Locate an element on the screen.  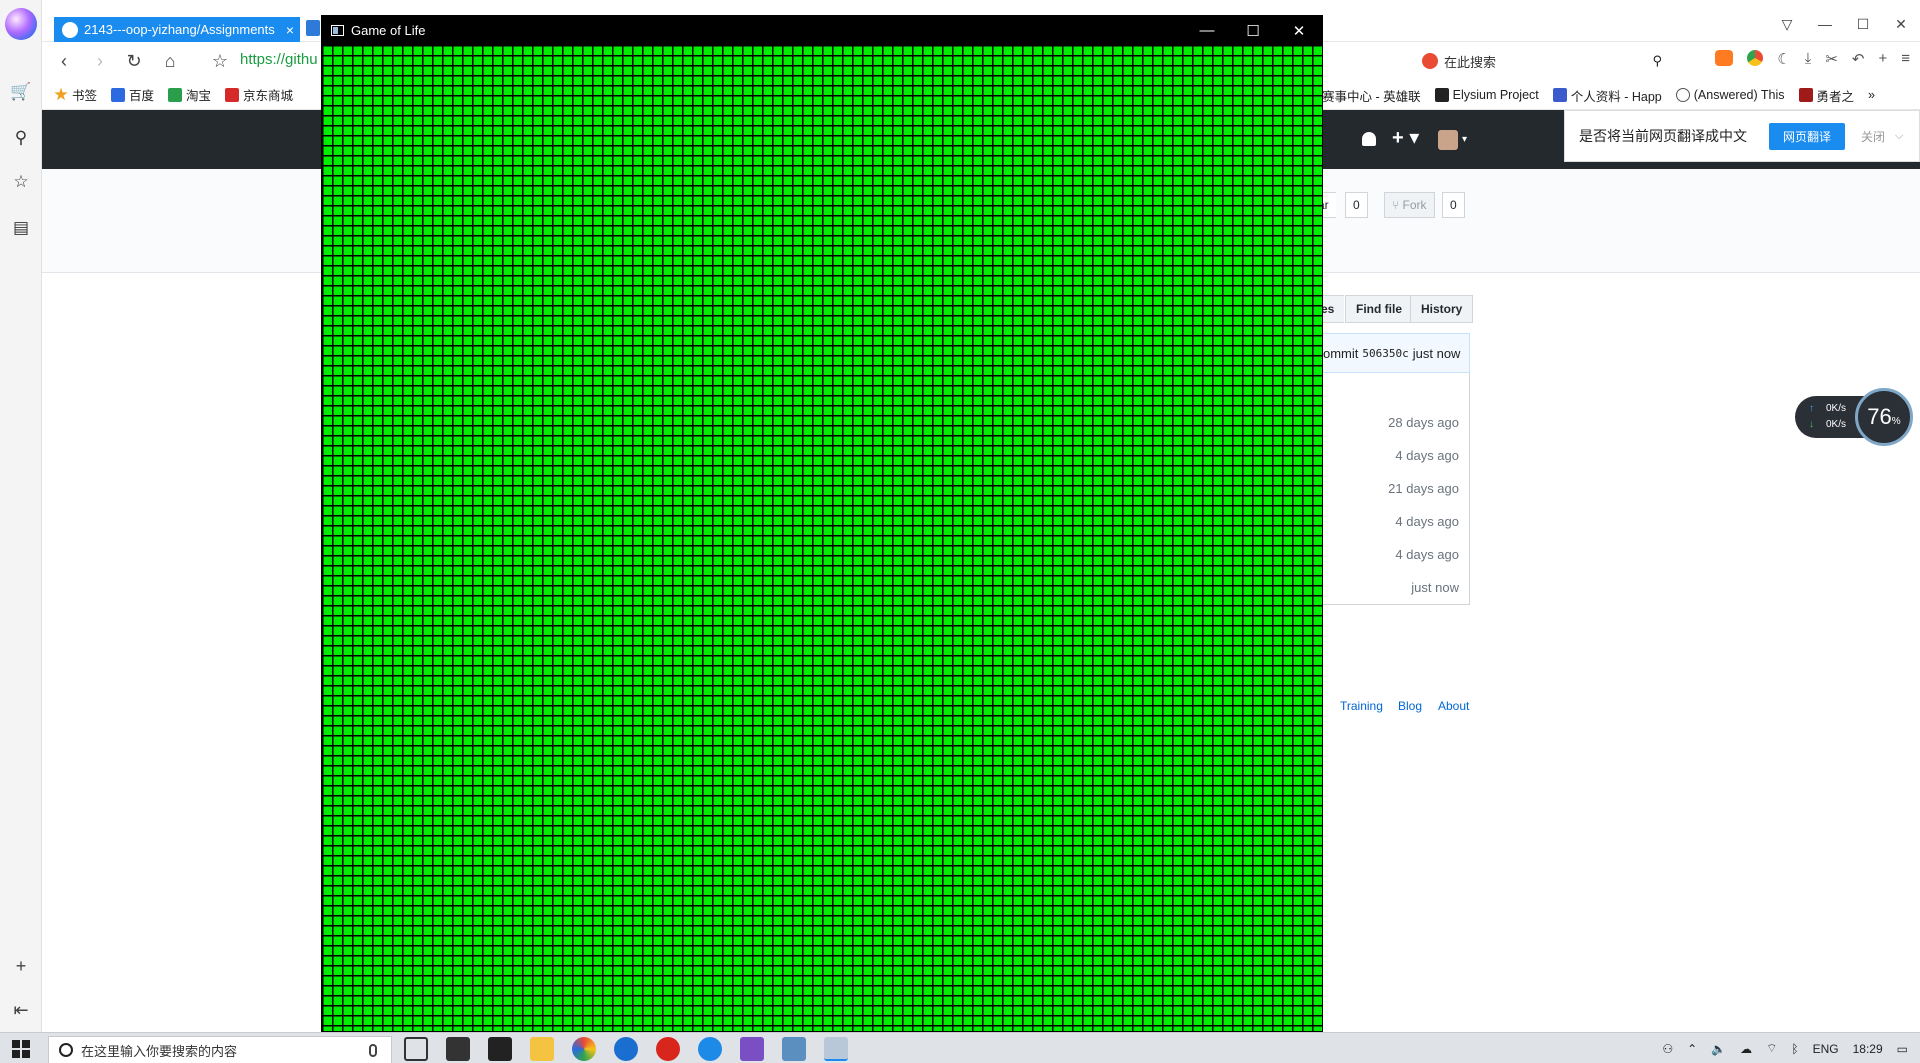
collapse-sidebar-icon: ⇤ is located at coordinates (21, 1010).